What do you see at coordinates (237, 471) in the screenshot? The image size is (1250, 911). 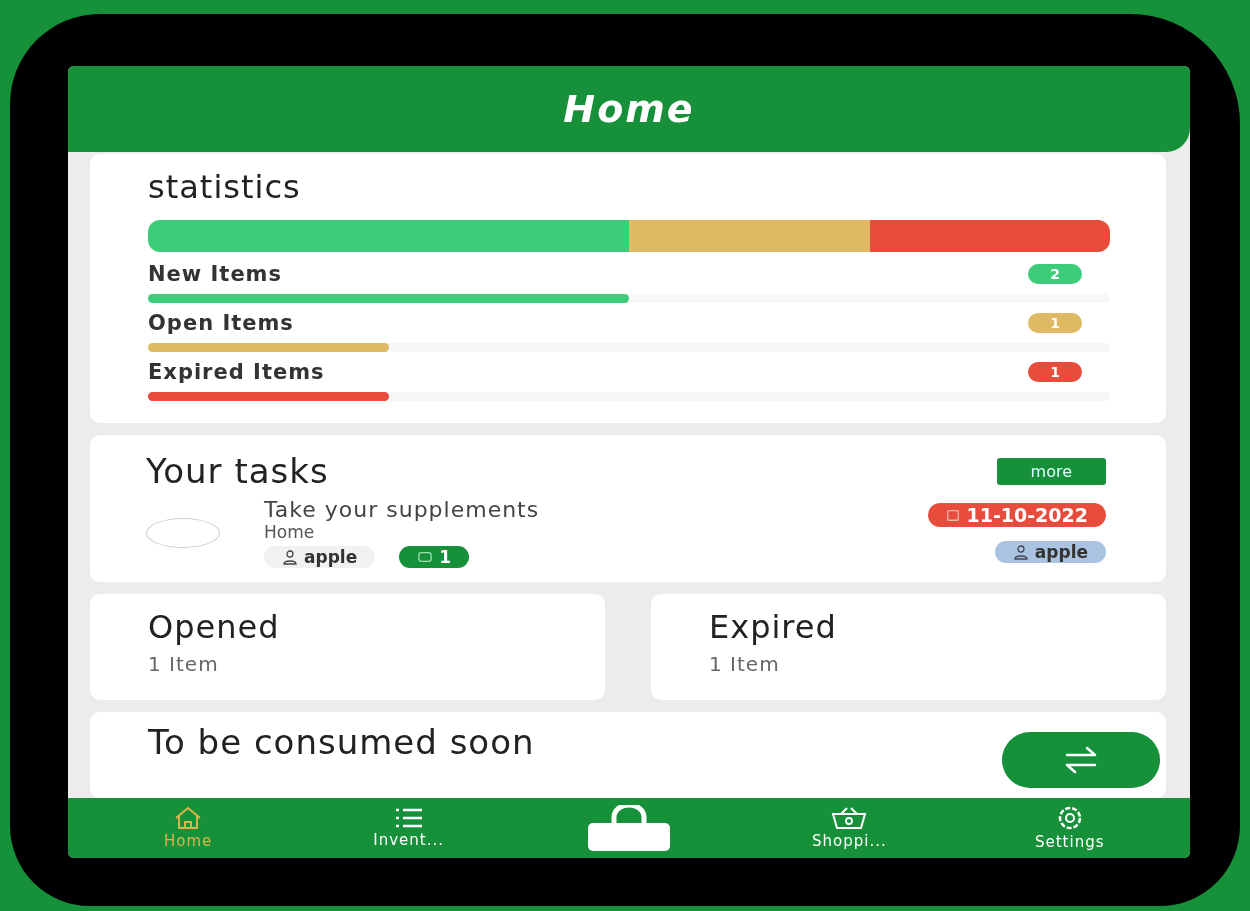 I see `card-title: Your tasks` at bounding box center [237, 471].